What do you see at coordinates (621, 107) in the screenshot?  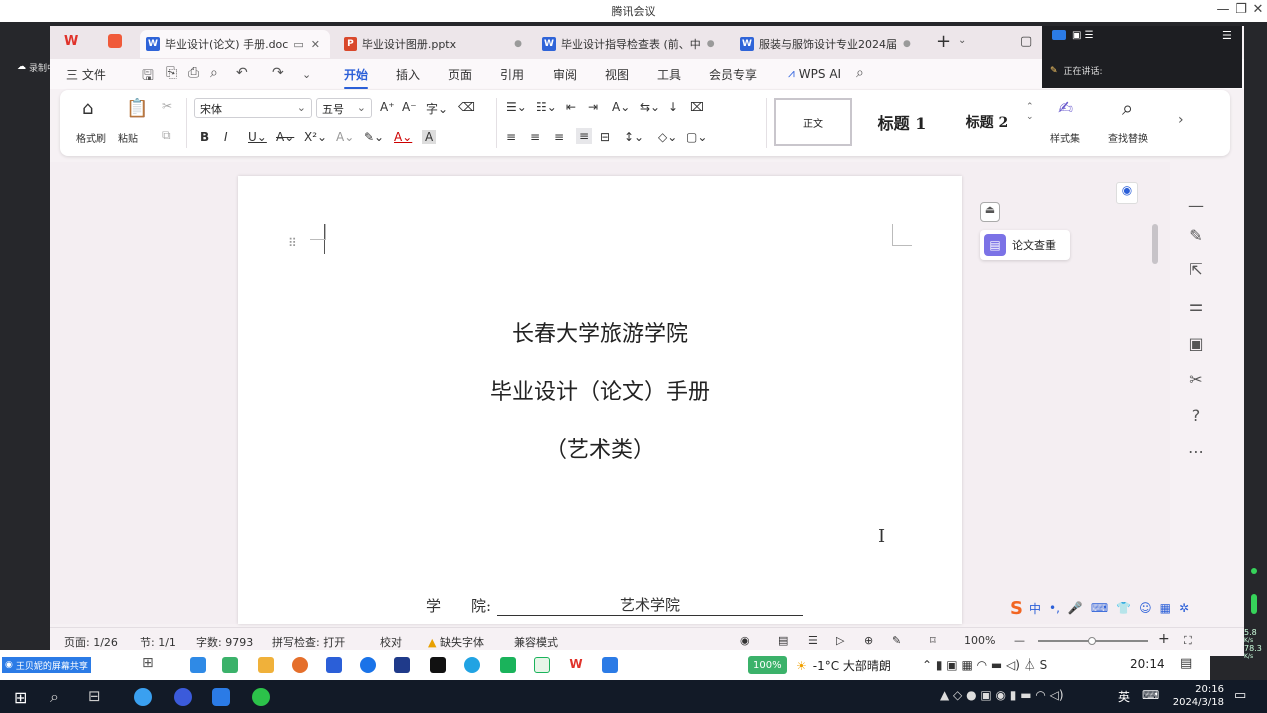 I see `text-direction-icon: A⌄` at bounding box center [621, 107].